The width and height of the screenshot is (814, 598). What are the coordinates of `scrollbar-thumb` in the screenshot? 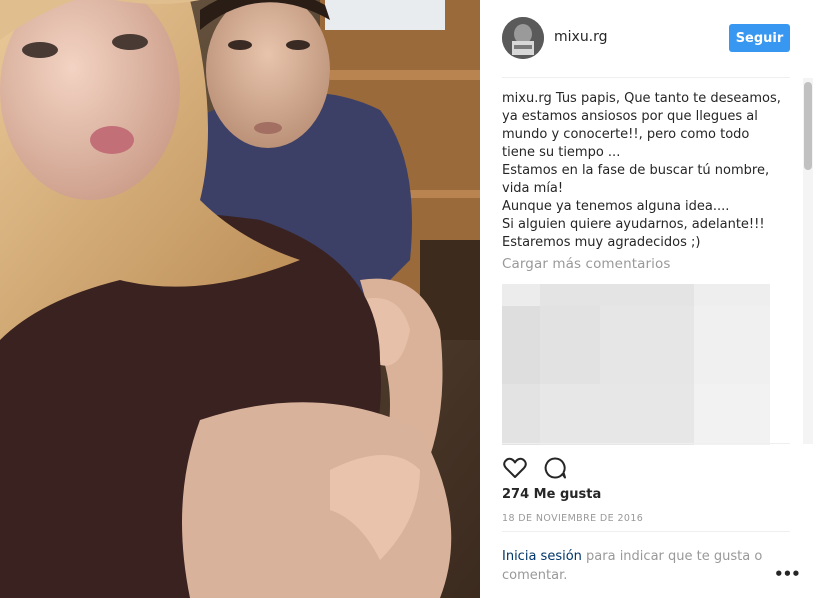 It's located at (808, 126).